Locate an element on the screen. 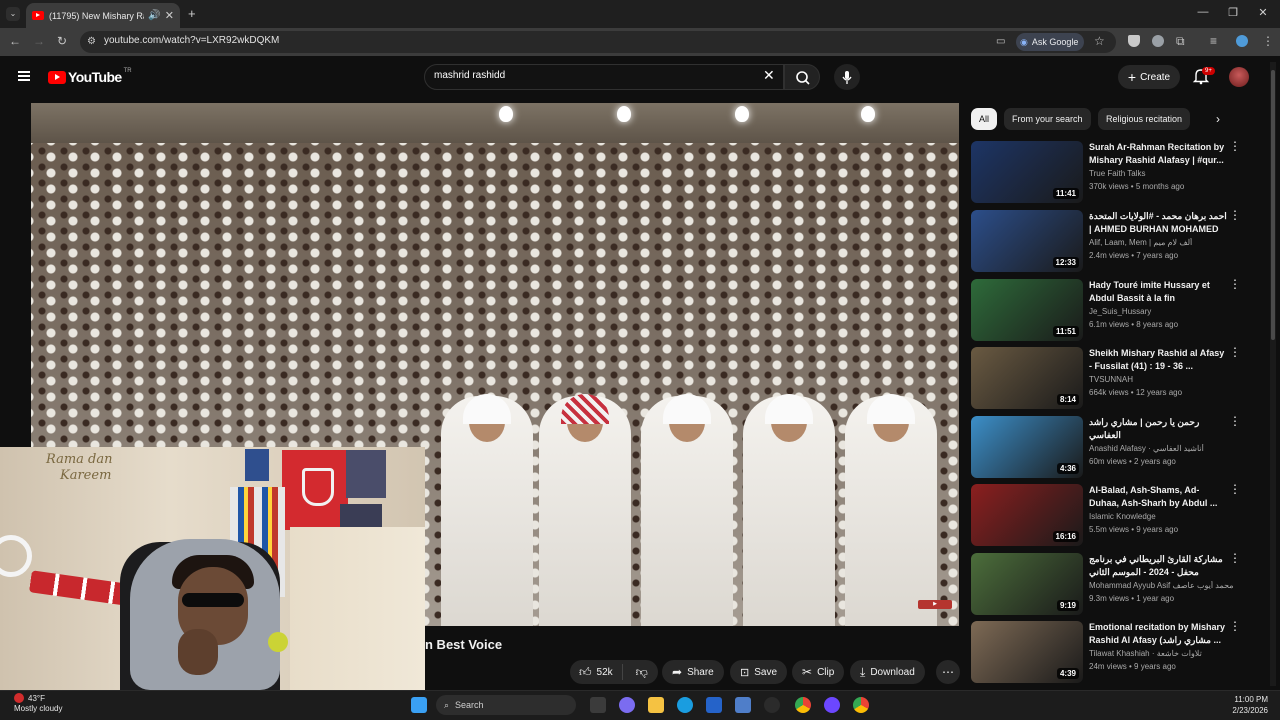 Image resolution: width=1280 pixels, height=720 pixels. channel-name: TVSUNNAH is located at coordinates (1164, 379).